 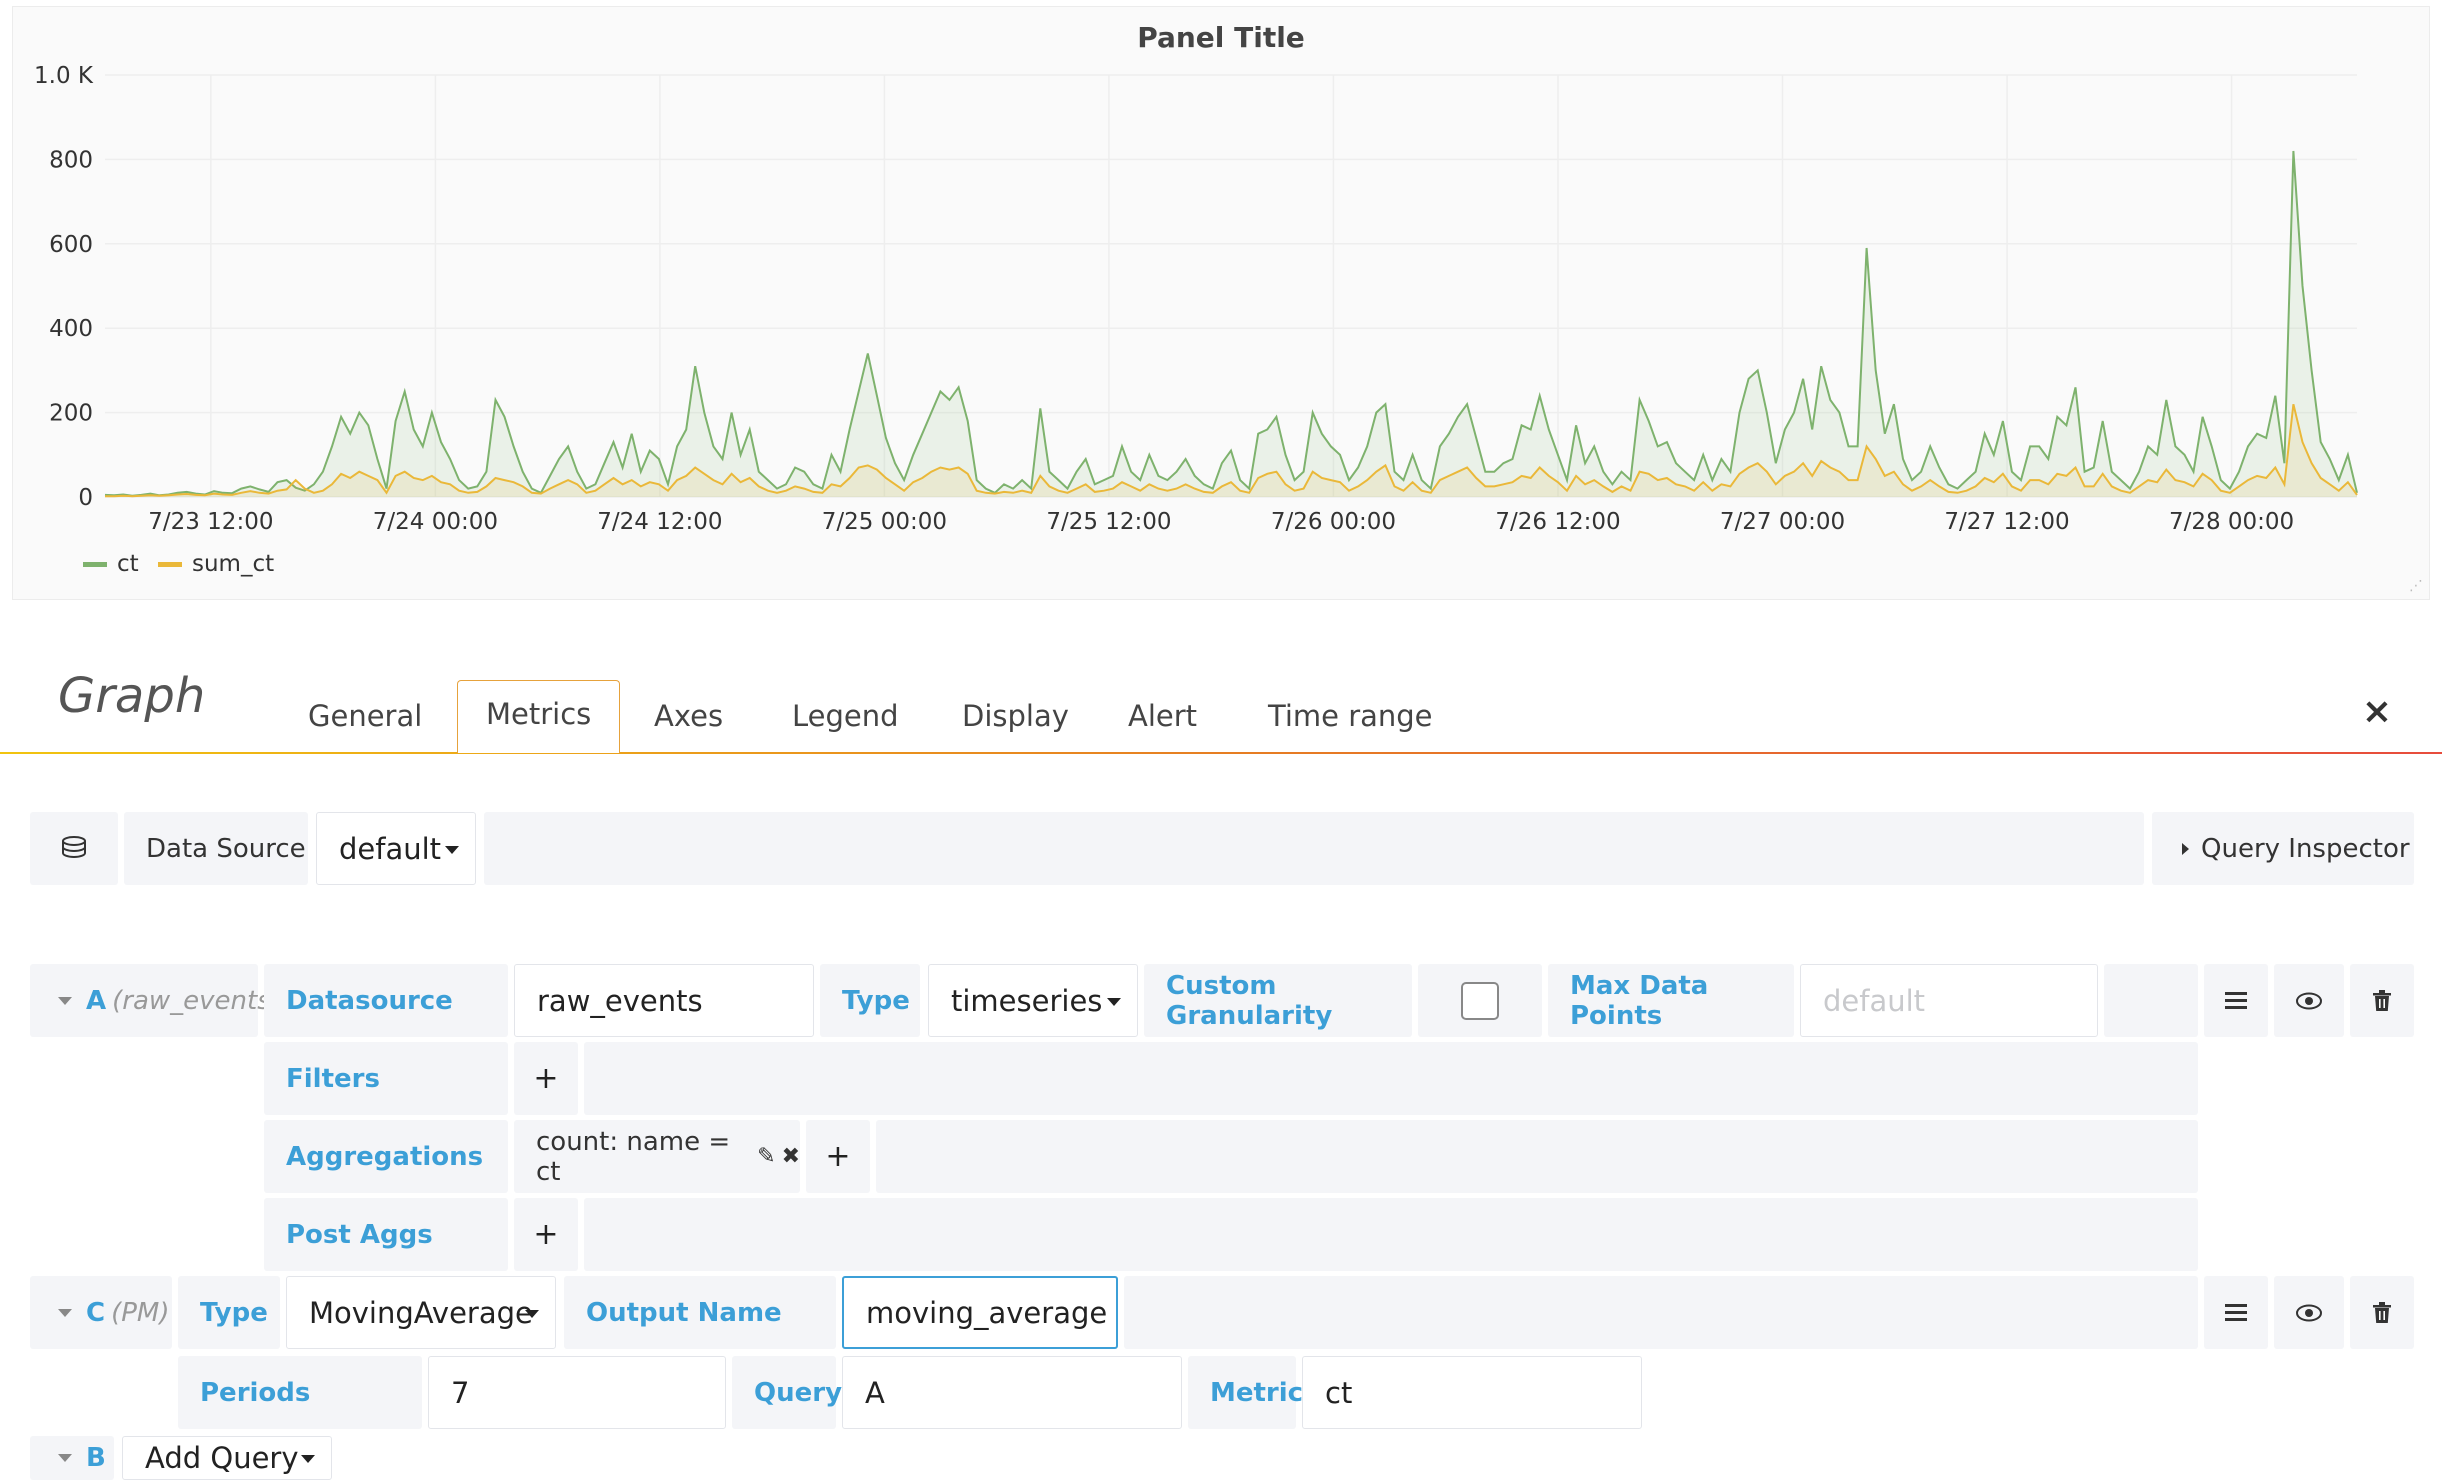 I want to click on type-select: timeseries, so click(x=1033, y=1000).